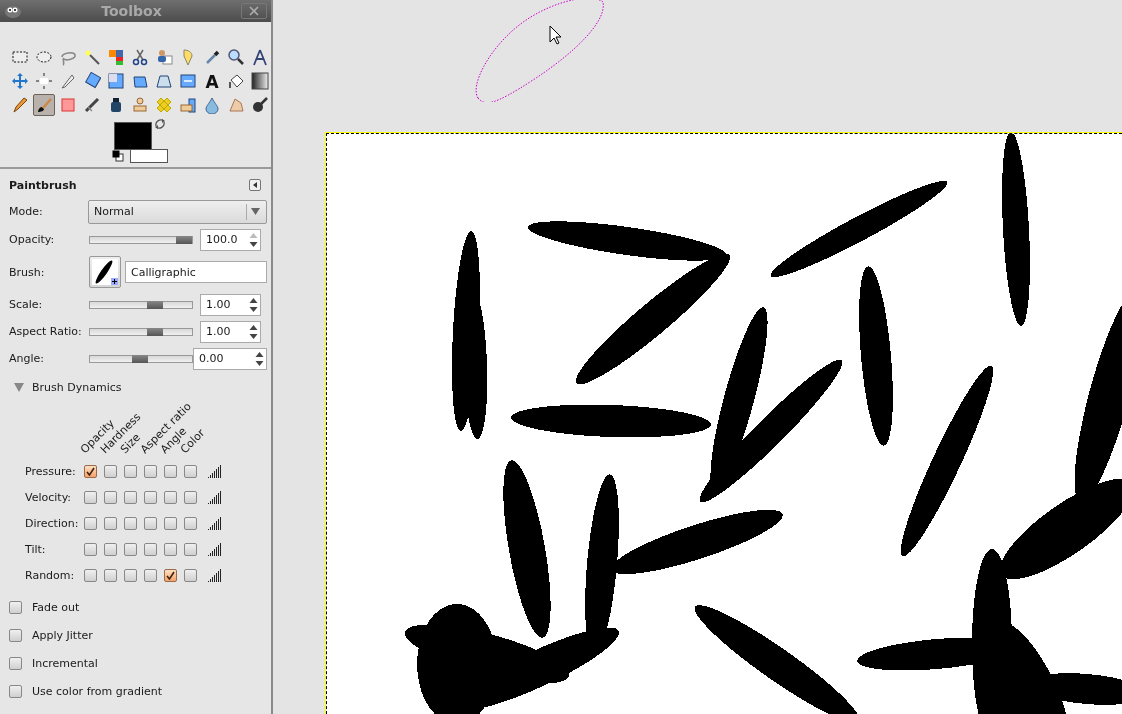 The width and height of the screenshot is (1122, 714). I want to click on mouse-pointer-icon, so click(555, 35).